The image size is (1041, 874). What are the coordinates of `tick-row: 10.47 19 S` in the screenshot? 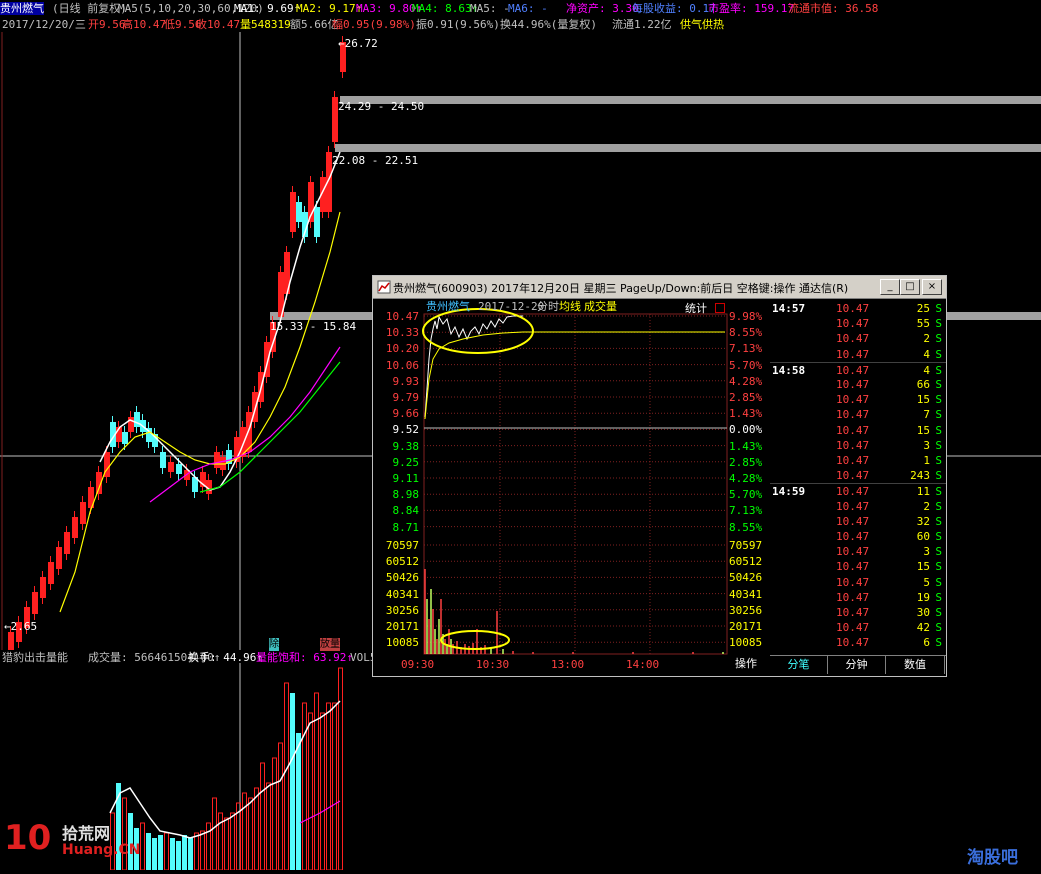 It's located at (858, 597).